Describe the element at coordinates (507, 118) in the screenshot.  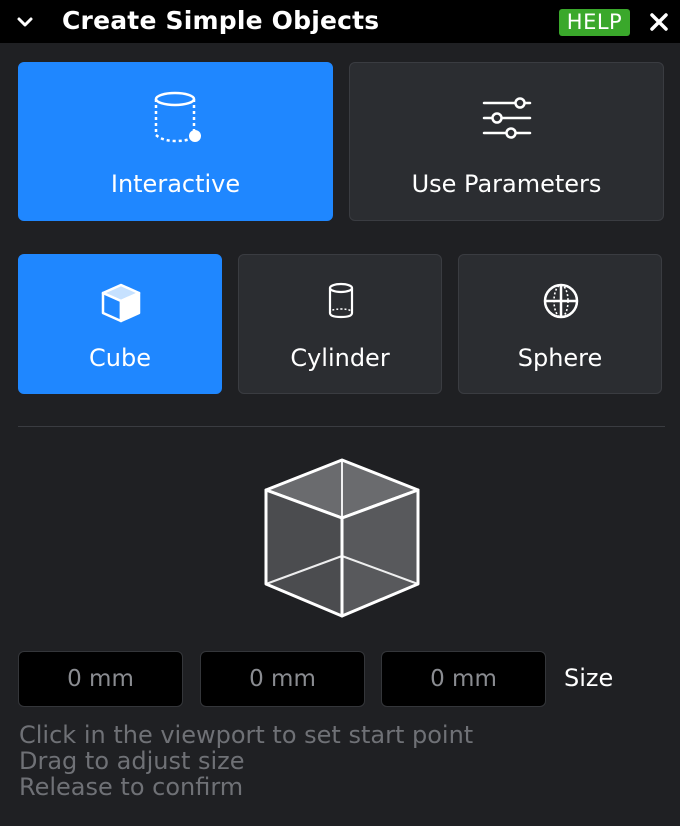
I see `sliders-icon` at that location.